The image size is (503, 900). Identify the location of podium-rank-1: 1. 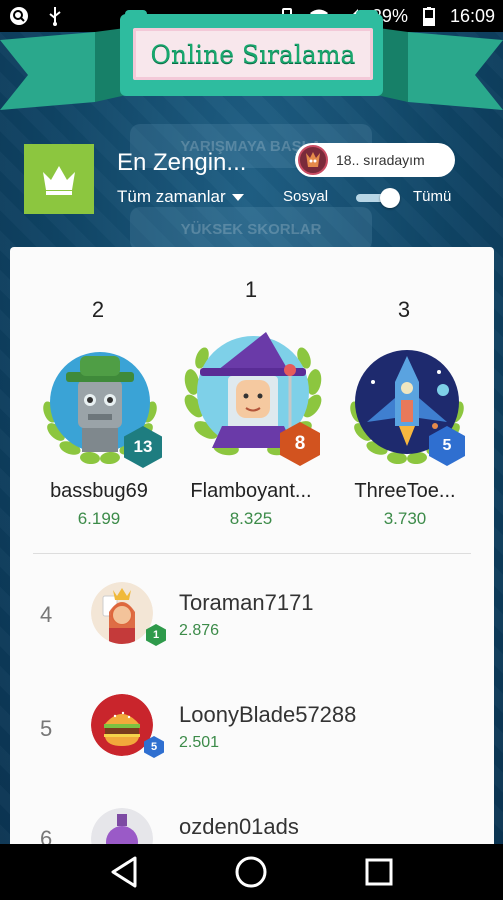
(251, 289).